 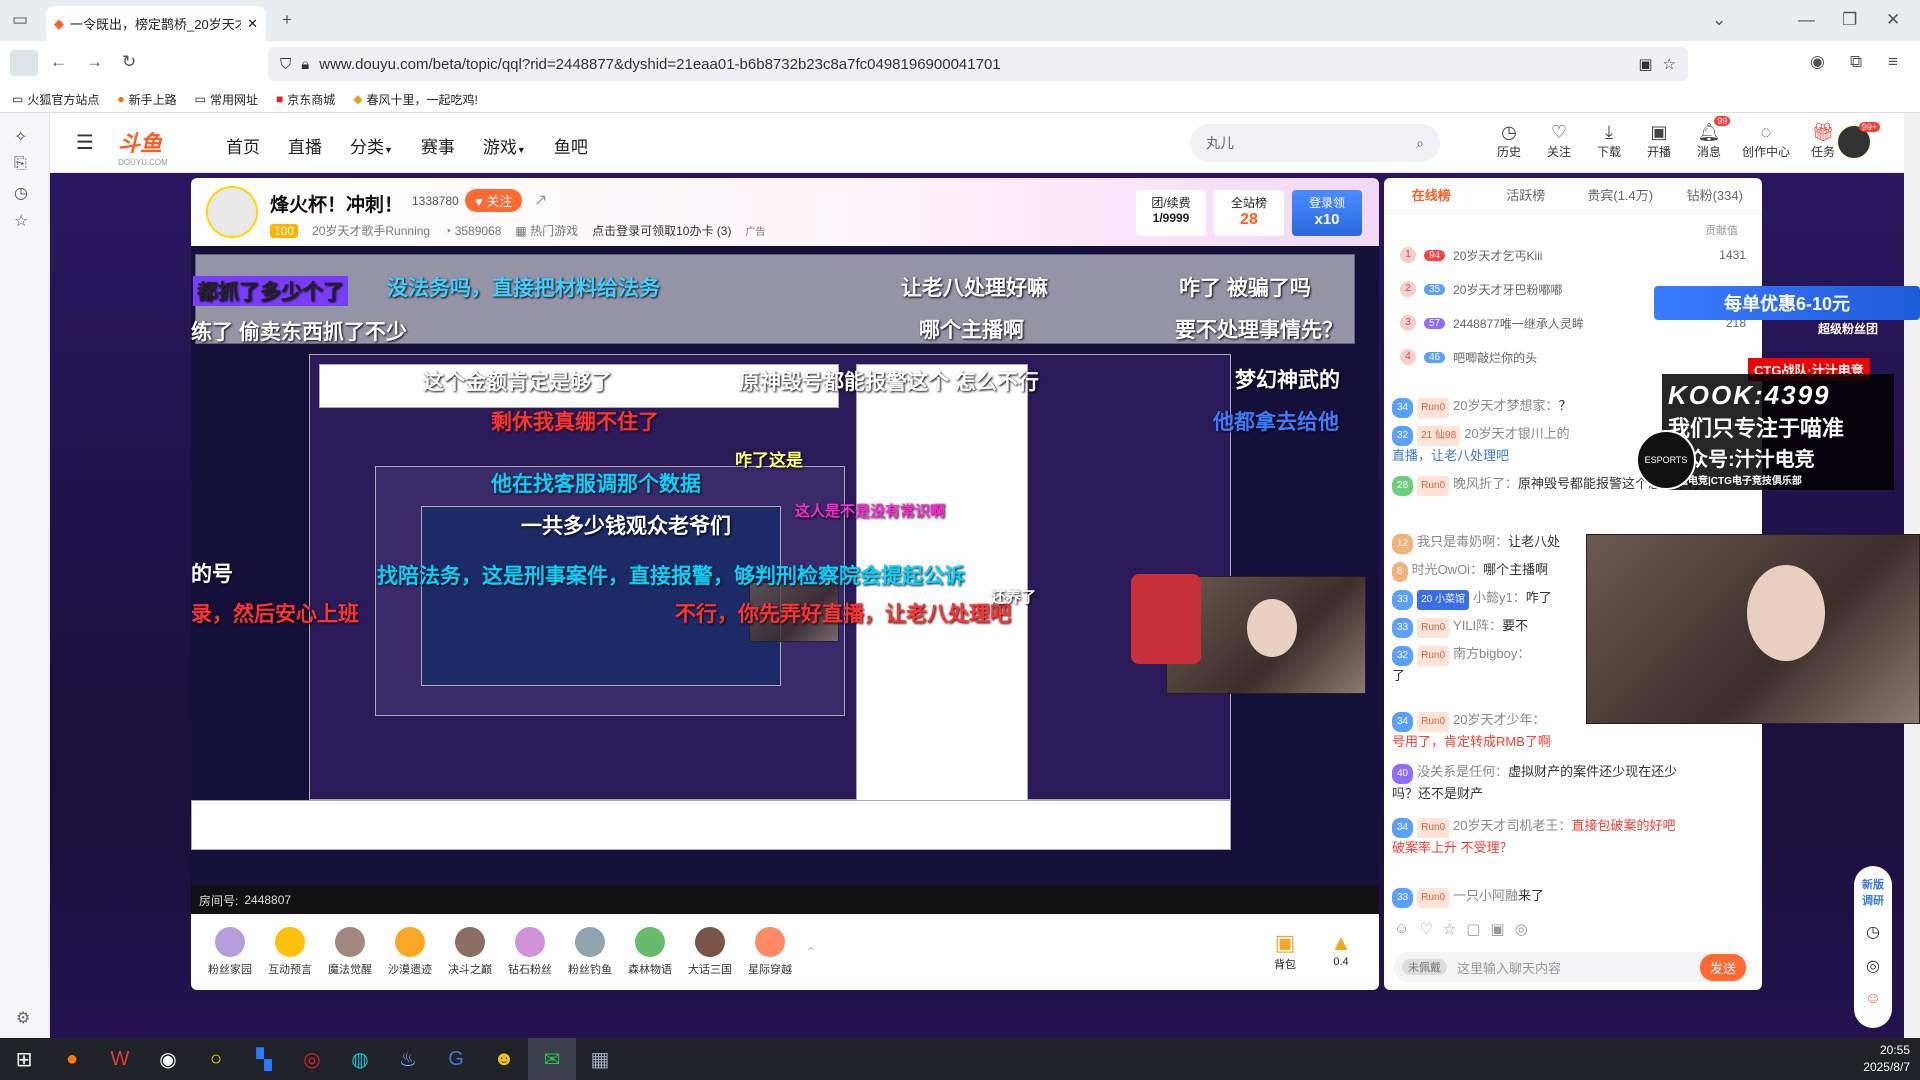 What do you see at coordinates (58, 62) in the screenshot?
I see `back-icon: ←` at bounding box center [58, 62].